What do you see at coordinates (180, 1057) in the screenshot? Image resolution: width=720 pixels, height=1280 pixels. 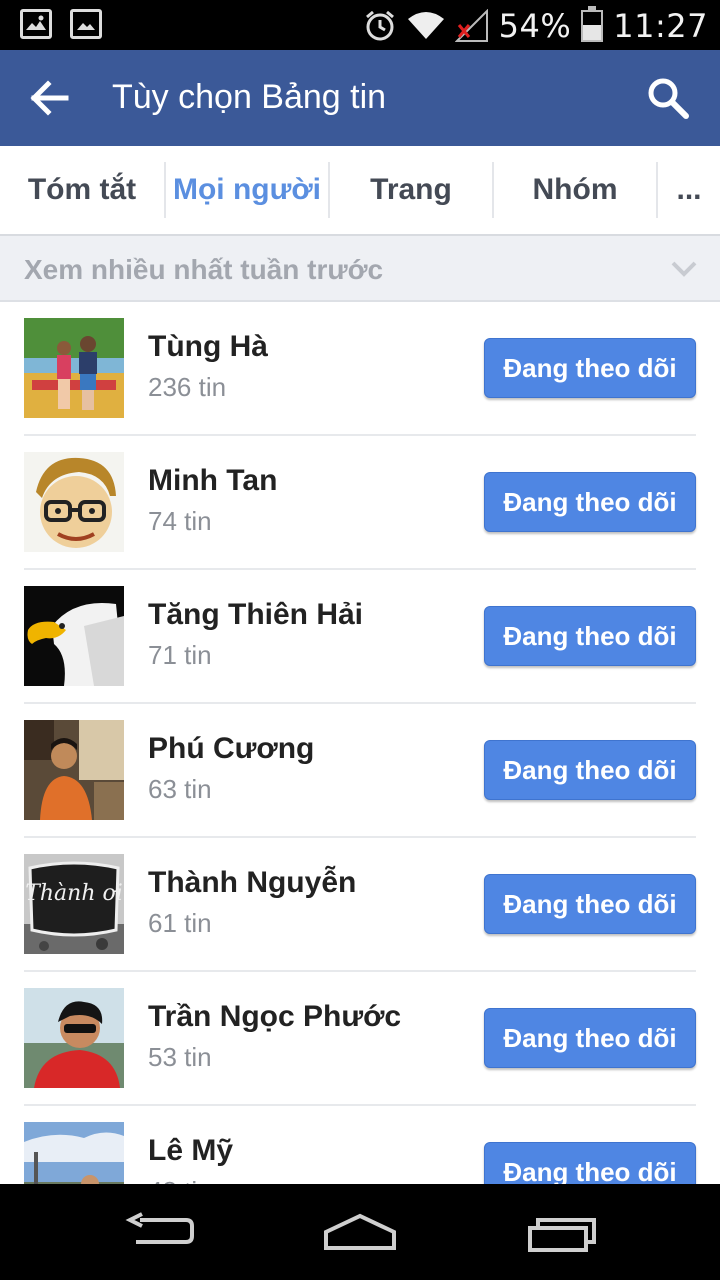 I see `post-count: 53 tin` at bounding box center [180, 1057].